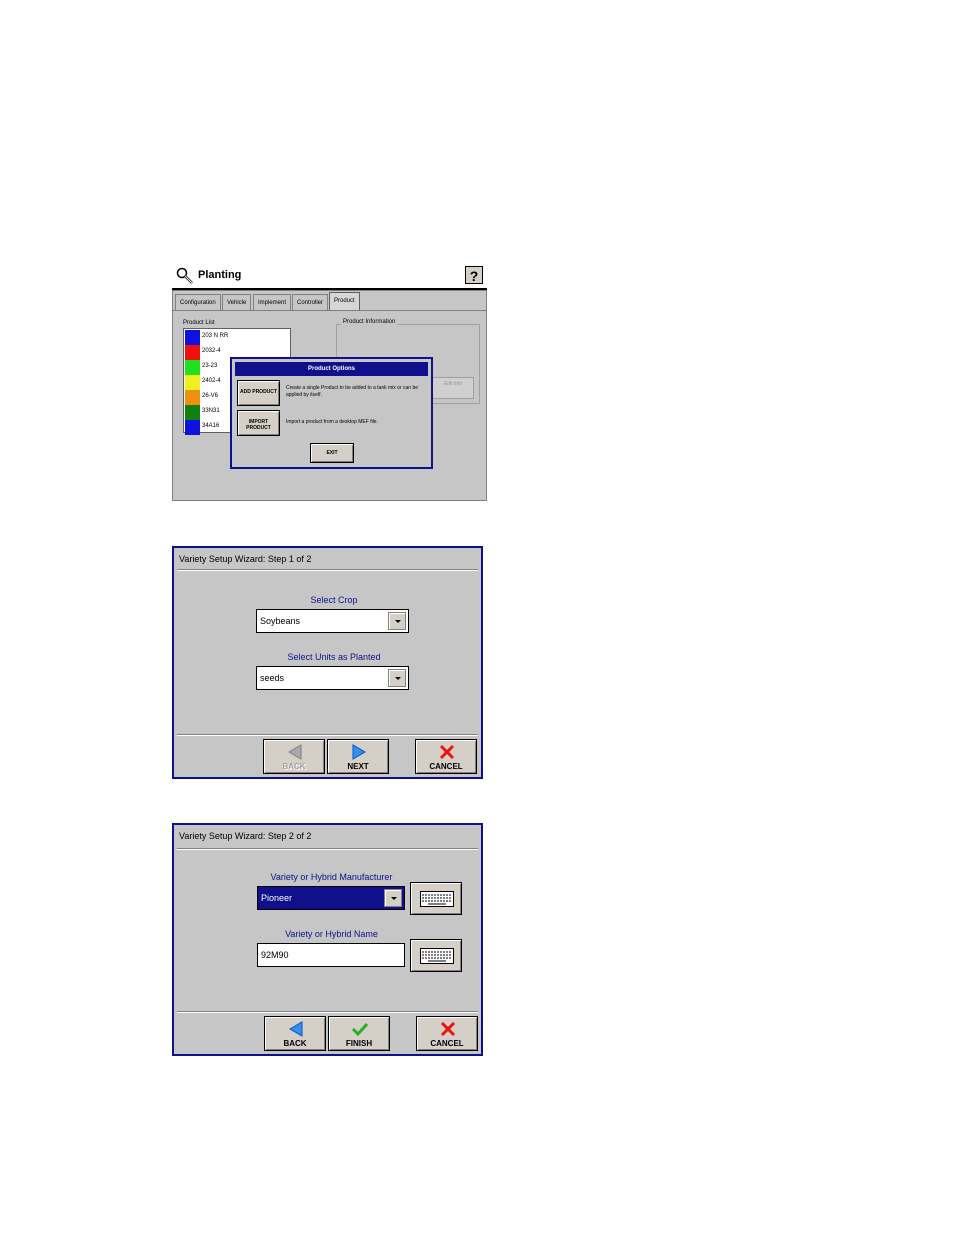 This screenshot has width=954, height=1235. I want to click on tab-vehicle: Vehicle, so click(237, 302).